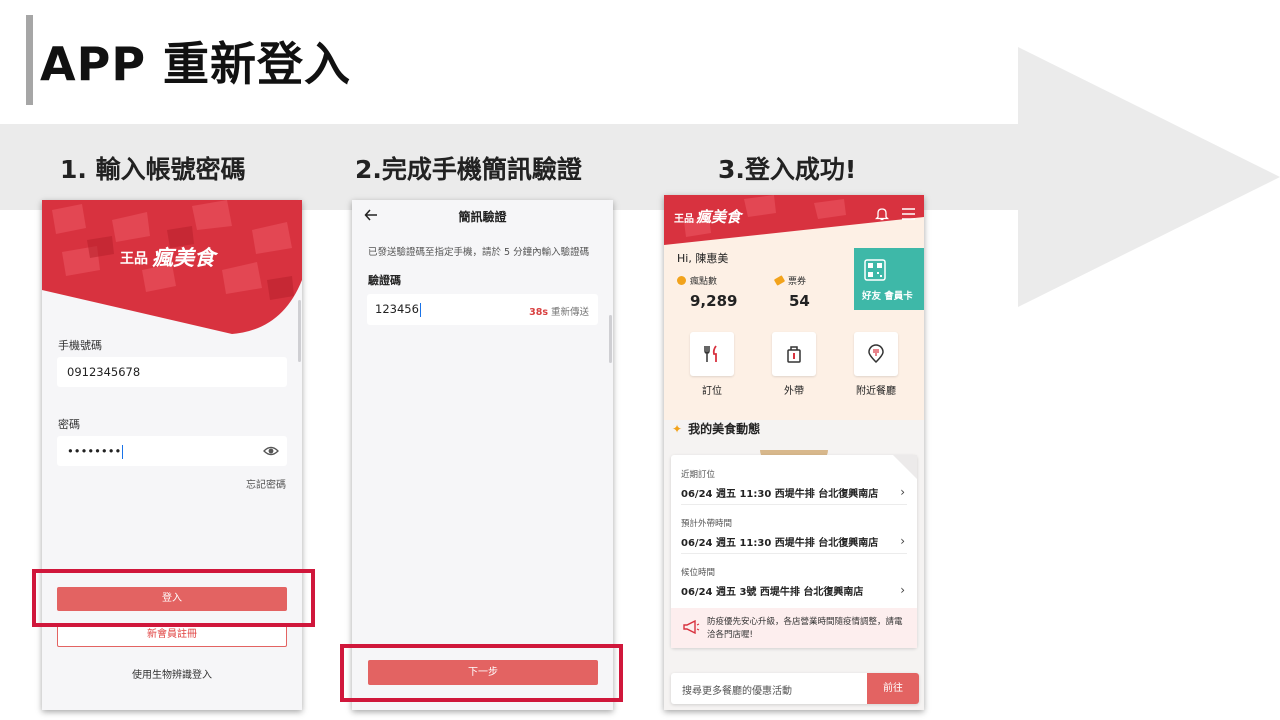 This screenshot has height=720, width=1280. I want to click on code-value: 123456, so click(397, 309).